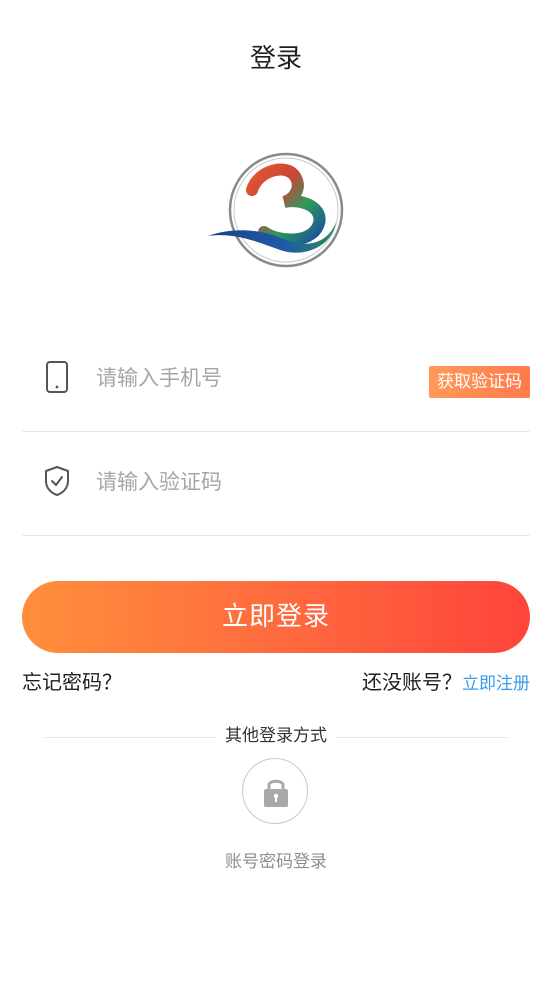  I want to click on other-login-methods-label: 其他登录方式, so click(276, 736).